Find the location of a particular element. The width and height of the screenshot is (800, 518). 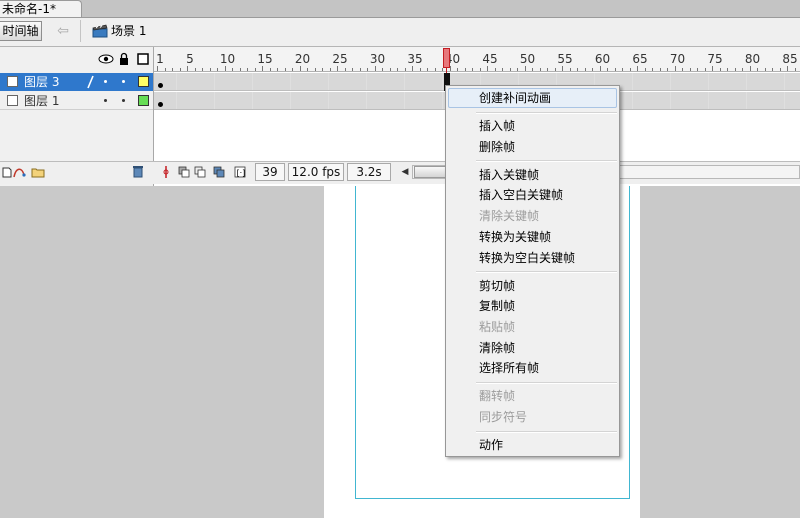

ruler-label: 45 is located at coordinates (490, 59).